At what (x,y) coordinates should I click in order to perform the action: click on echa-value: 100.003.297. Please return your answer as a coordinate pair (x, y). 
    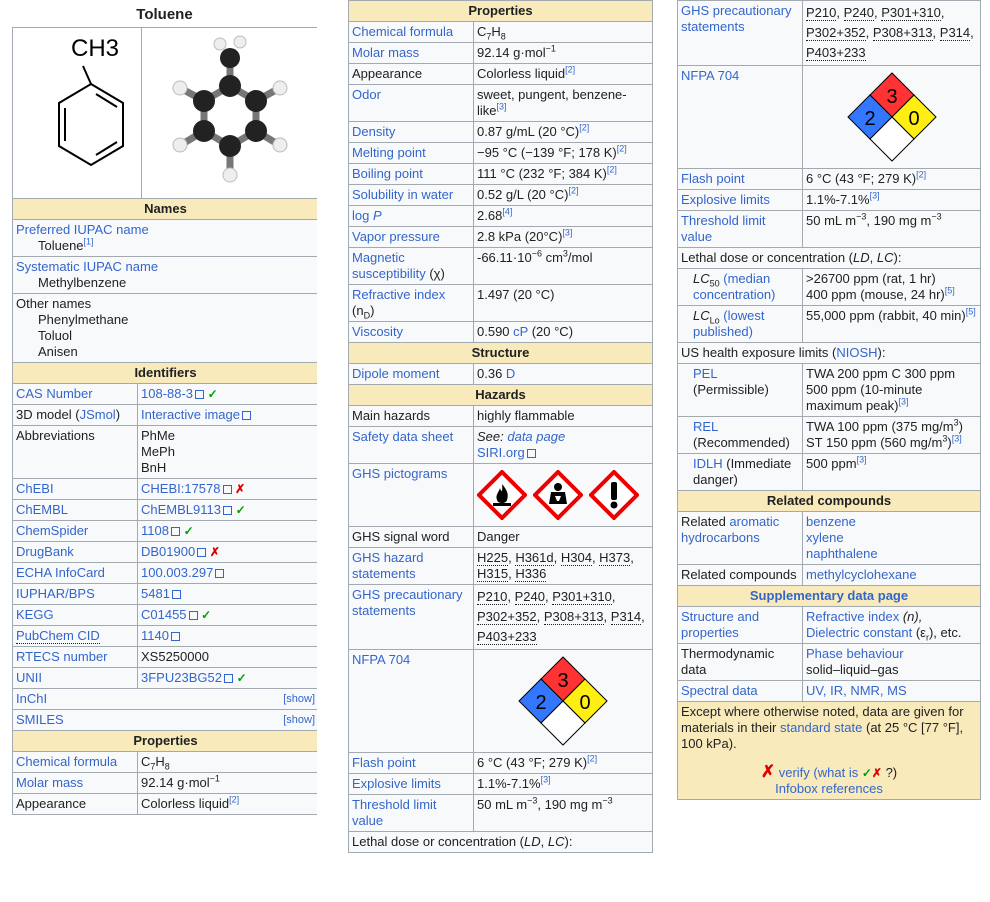
    Looking at the image, I should click on (177, 572).